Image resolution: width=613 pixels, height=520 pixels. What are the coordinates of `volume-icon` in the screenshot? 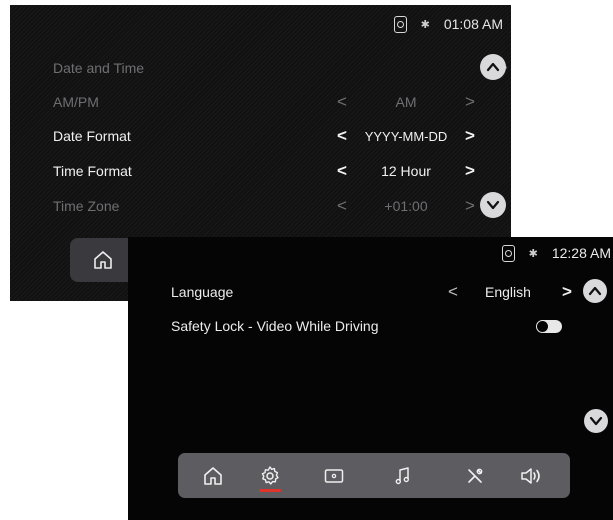 It's located at (530, 475).